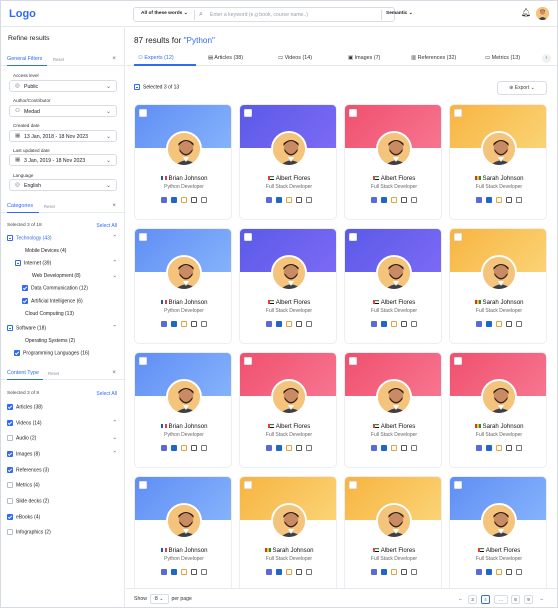 Image resolution: width=558 pixels, height=608 pixels. I want to click on content-type-metrics: Metrics (4), so click(23, 485).